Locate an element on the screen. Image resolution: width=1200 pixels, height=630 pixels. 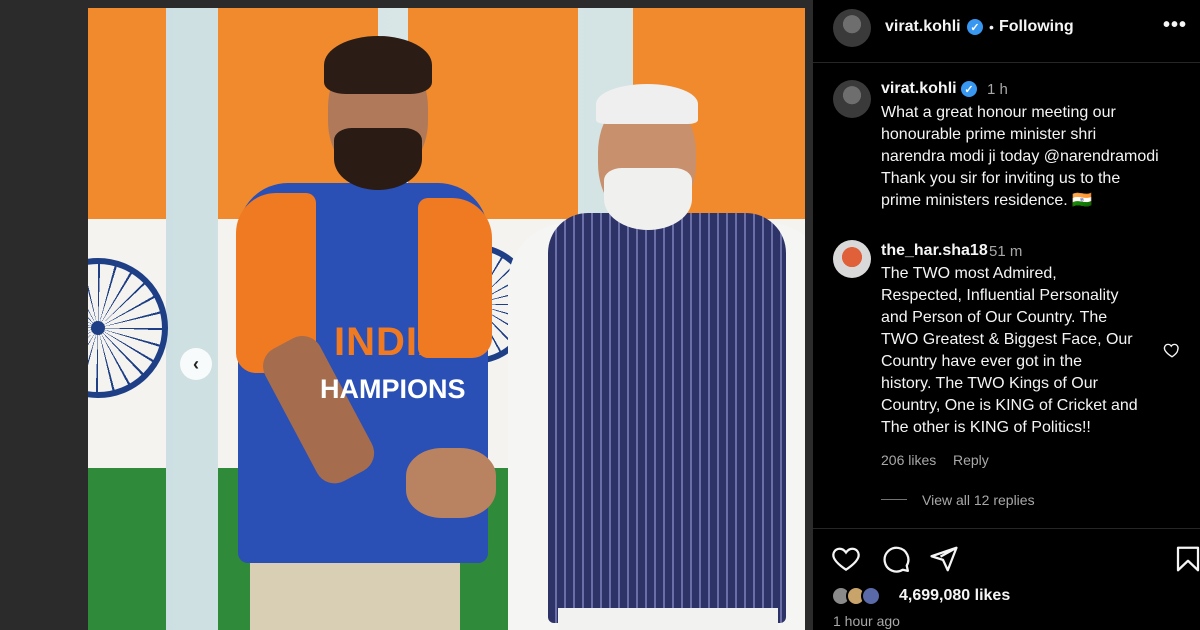
replies-line is located at coordinates (894, 499).